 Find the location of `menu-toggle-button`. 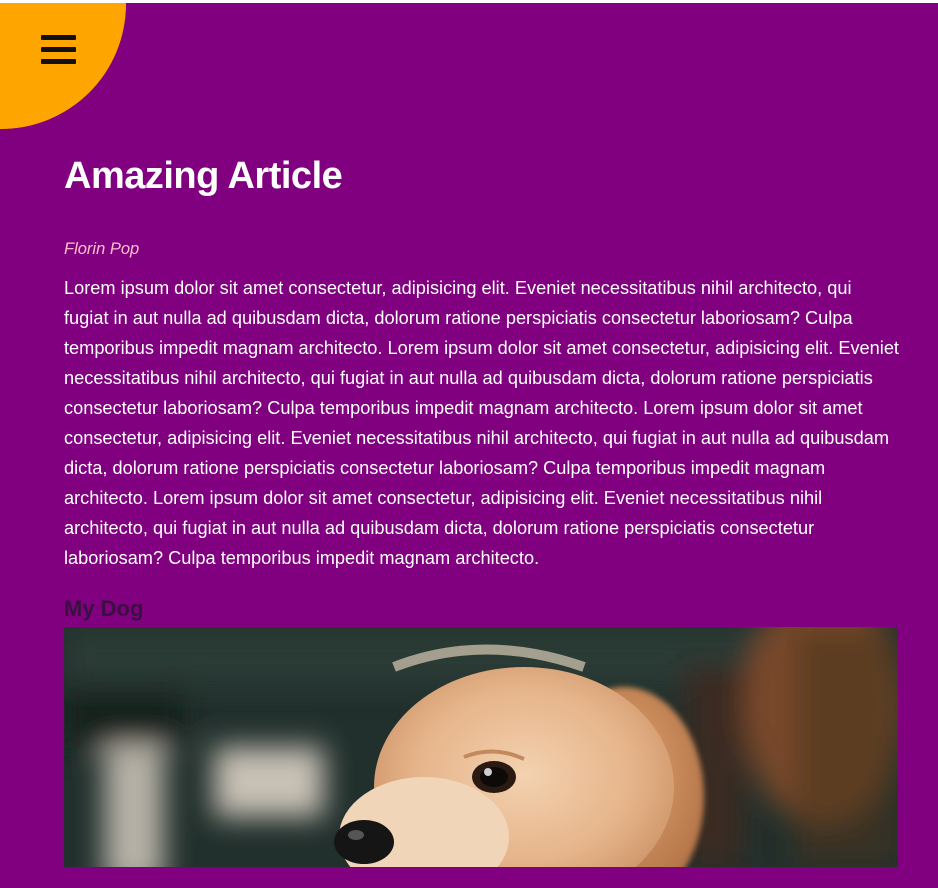

menu-toggle-button is located at coordinates (63, 66).